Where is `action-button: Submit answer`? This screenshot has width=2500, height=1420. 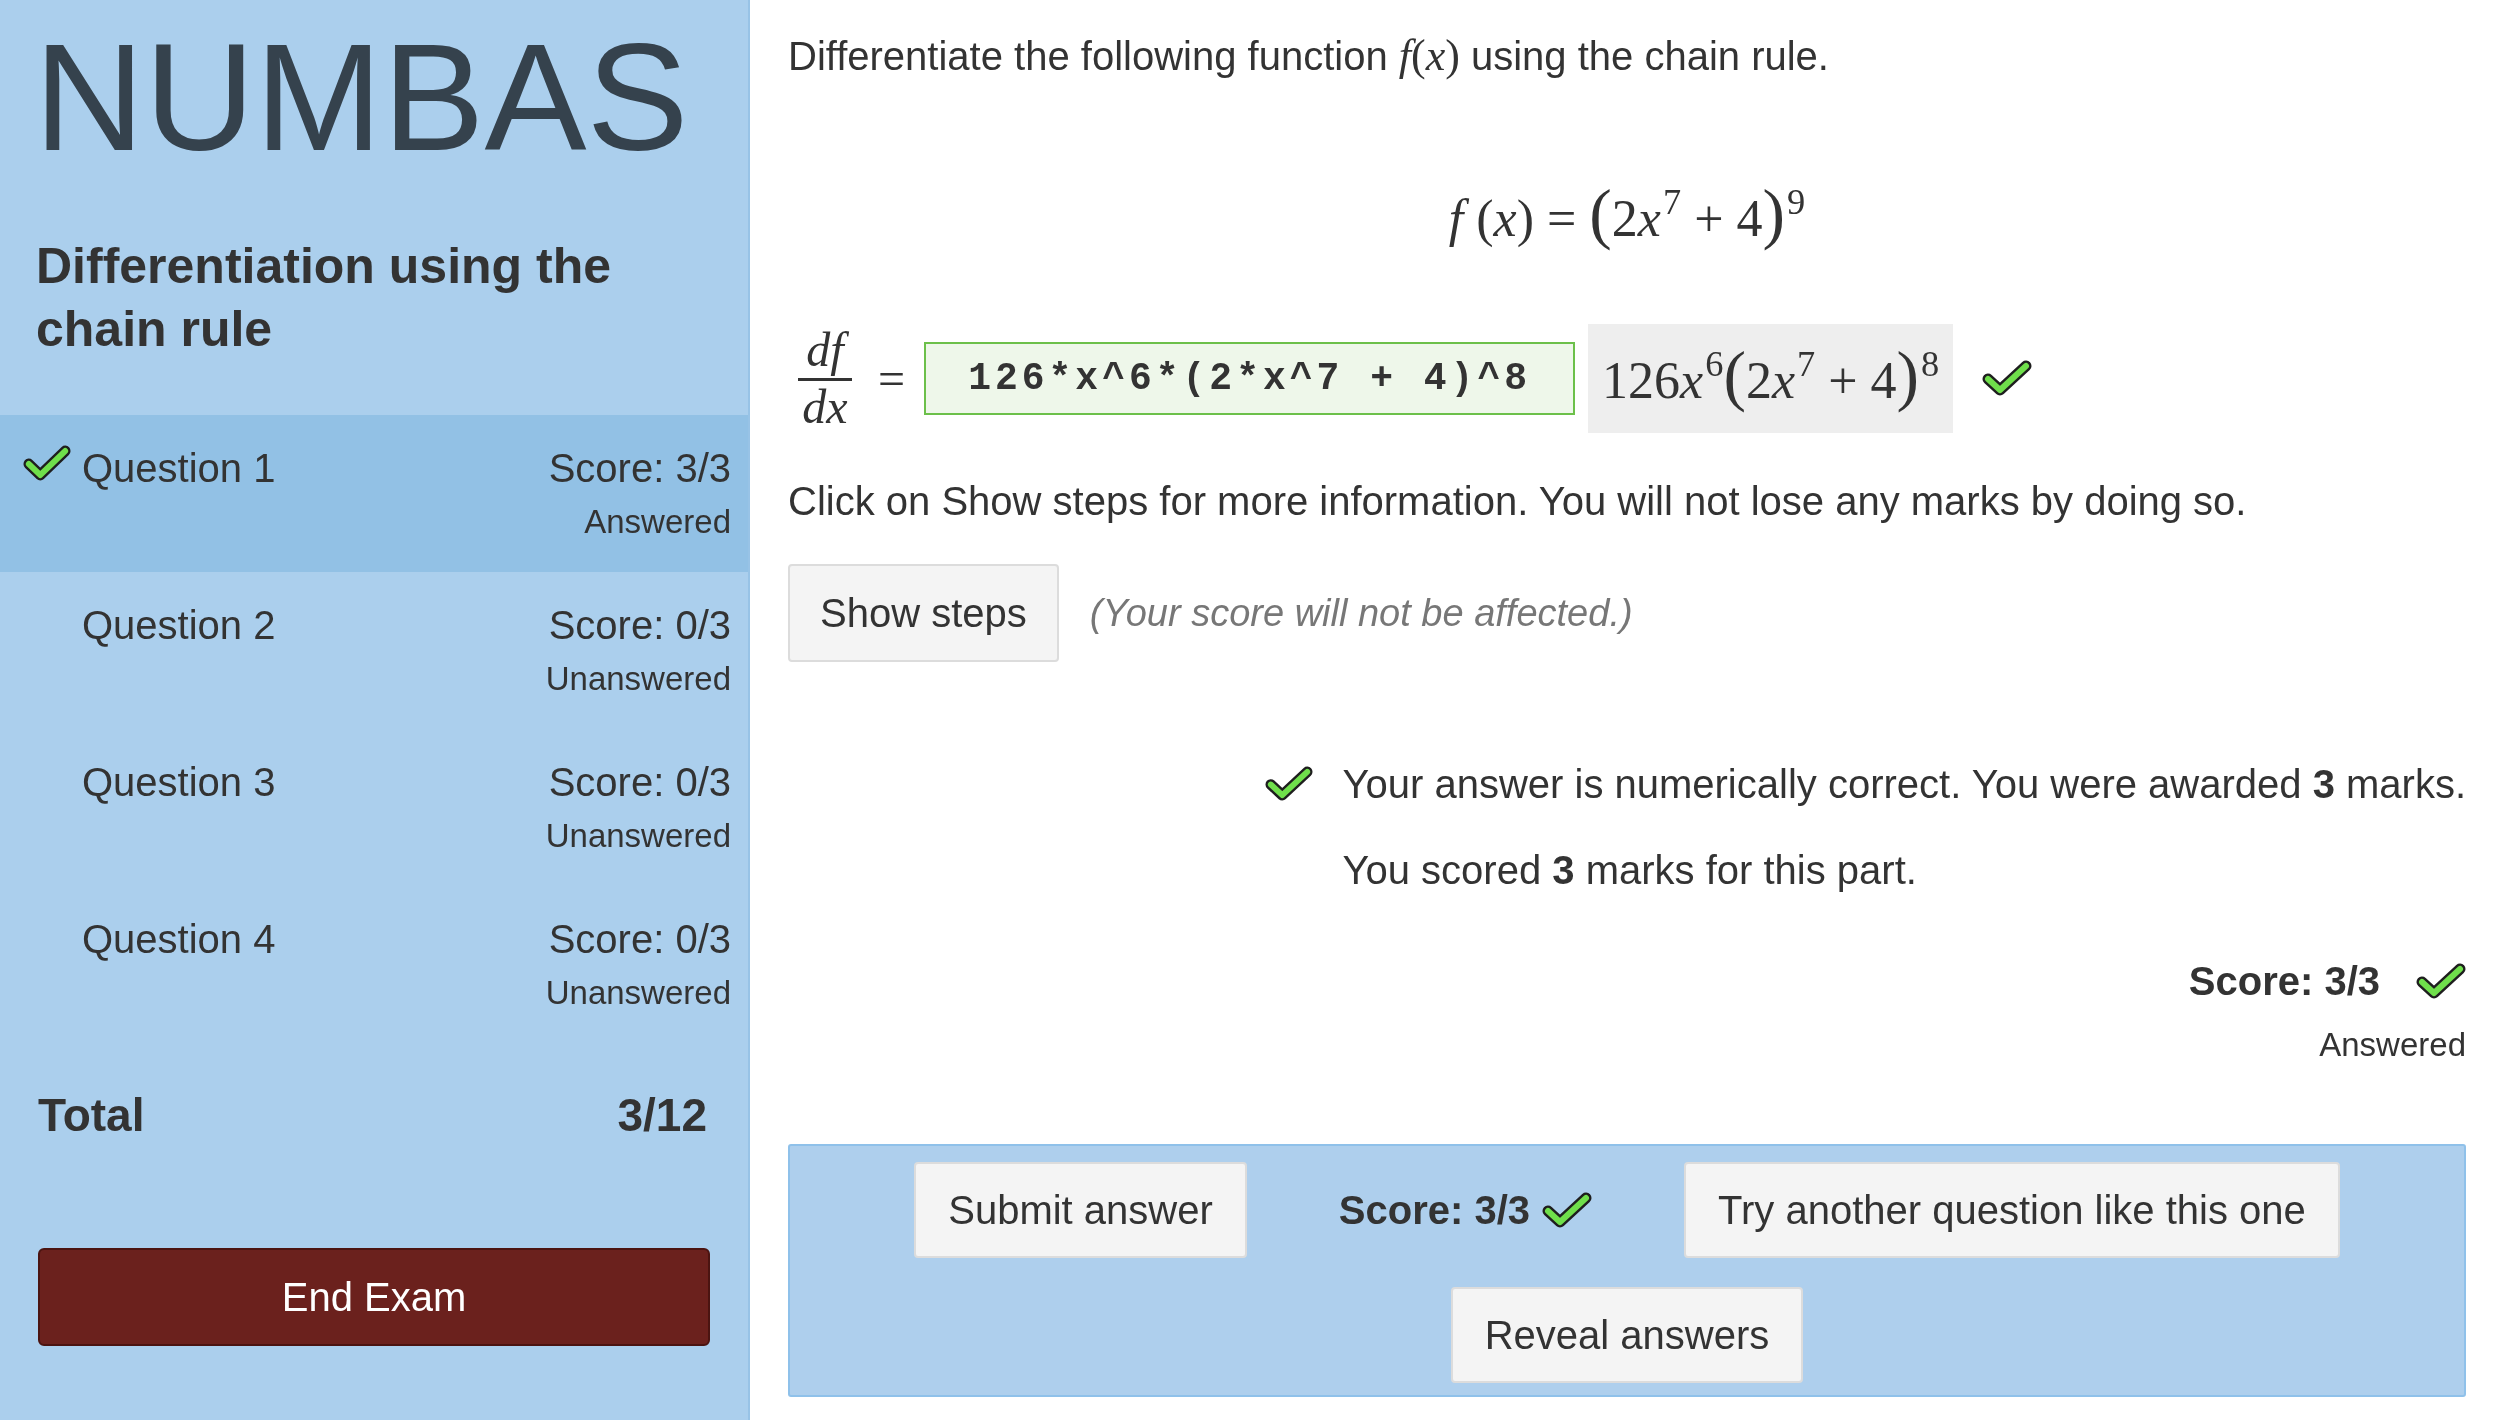 action-button: Submit answer is located at coordinates (1080, 1210).